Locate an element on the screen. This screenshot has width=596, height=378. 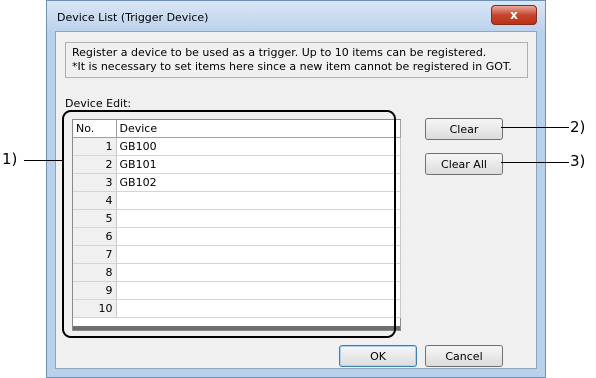
clear-button: Clear is located at coordinates (464, 129).